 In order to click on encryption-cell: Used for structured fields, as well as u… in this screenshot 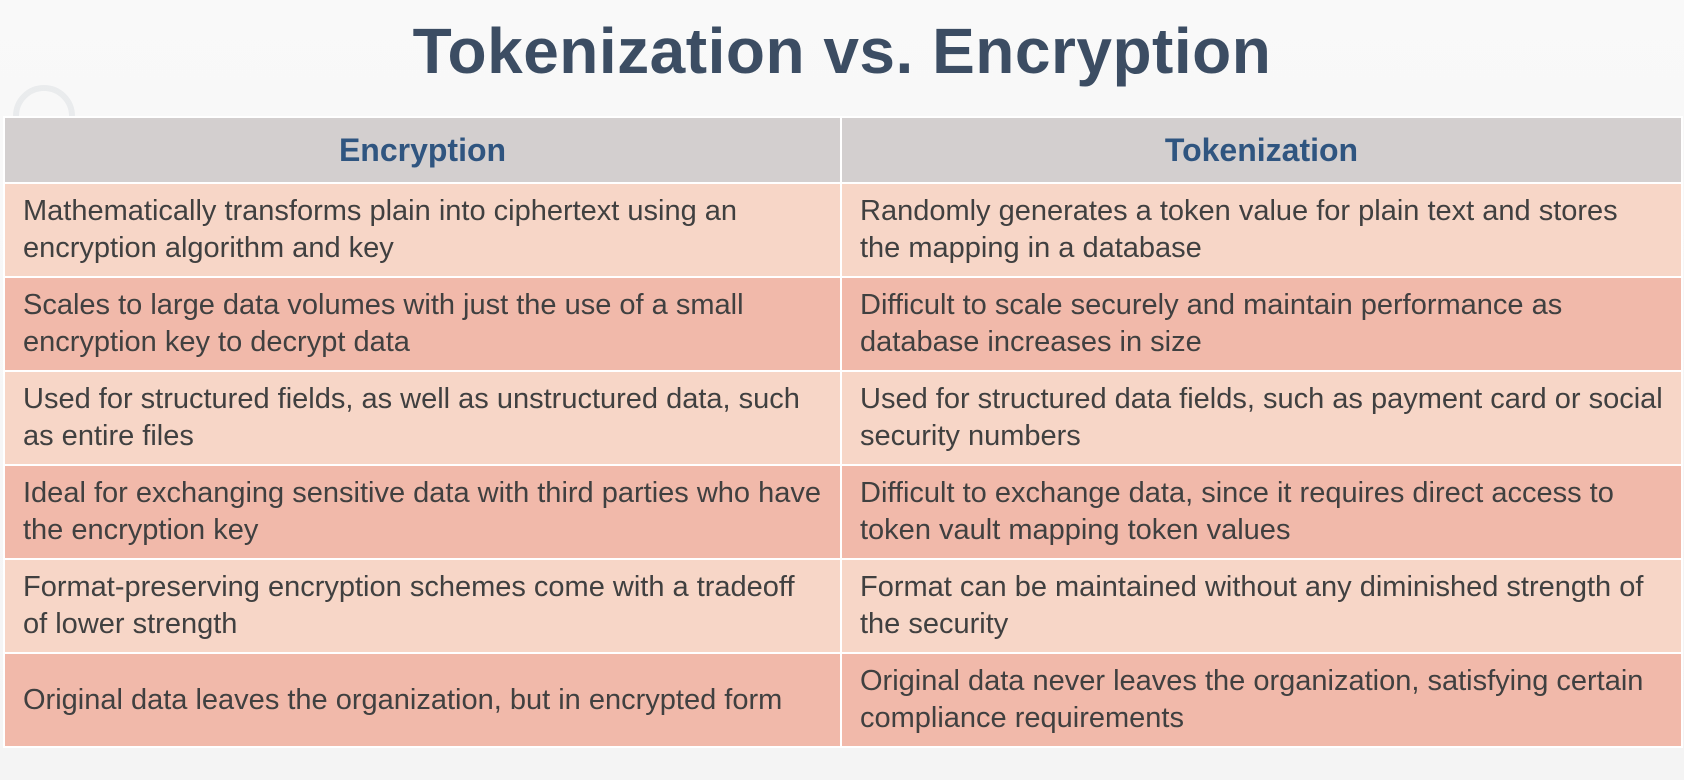, I will do `click(422, 418)`.